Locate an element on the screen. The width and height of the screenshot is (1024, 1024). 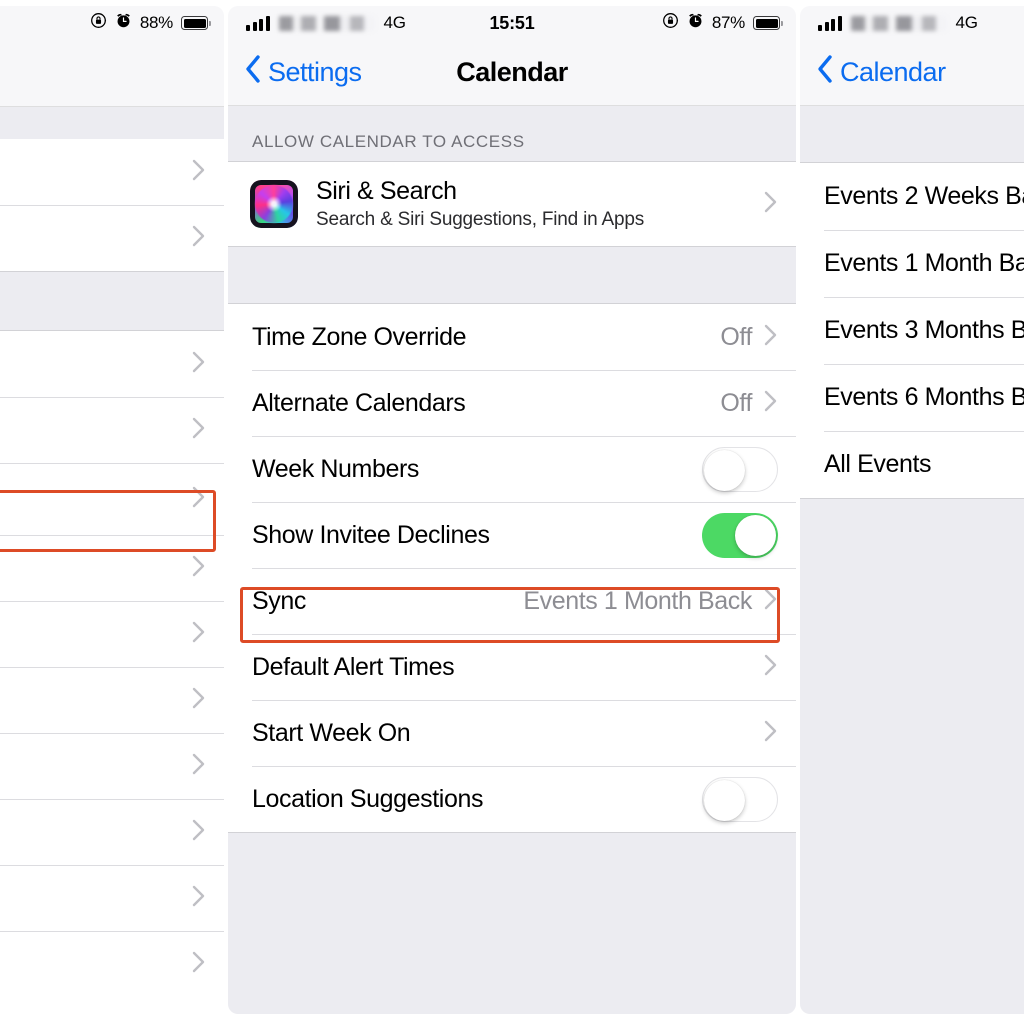
row-value: Events 1 Month Back is located at coordinates (637, 600).